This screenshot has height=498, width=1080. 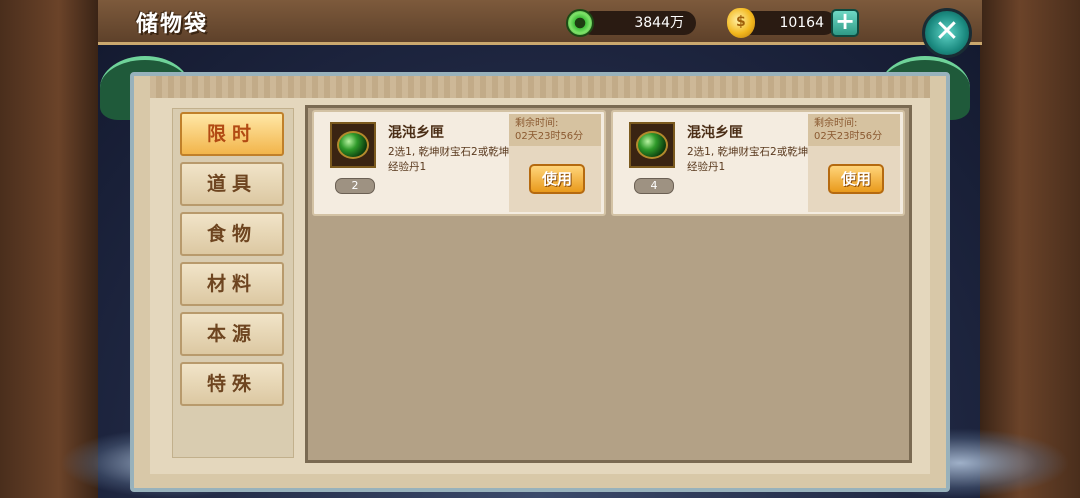 What do you see at coordinates (741, 23) in the screenshot?
I see `gold-ingot-icon` at bounding box center [741, 23].